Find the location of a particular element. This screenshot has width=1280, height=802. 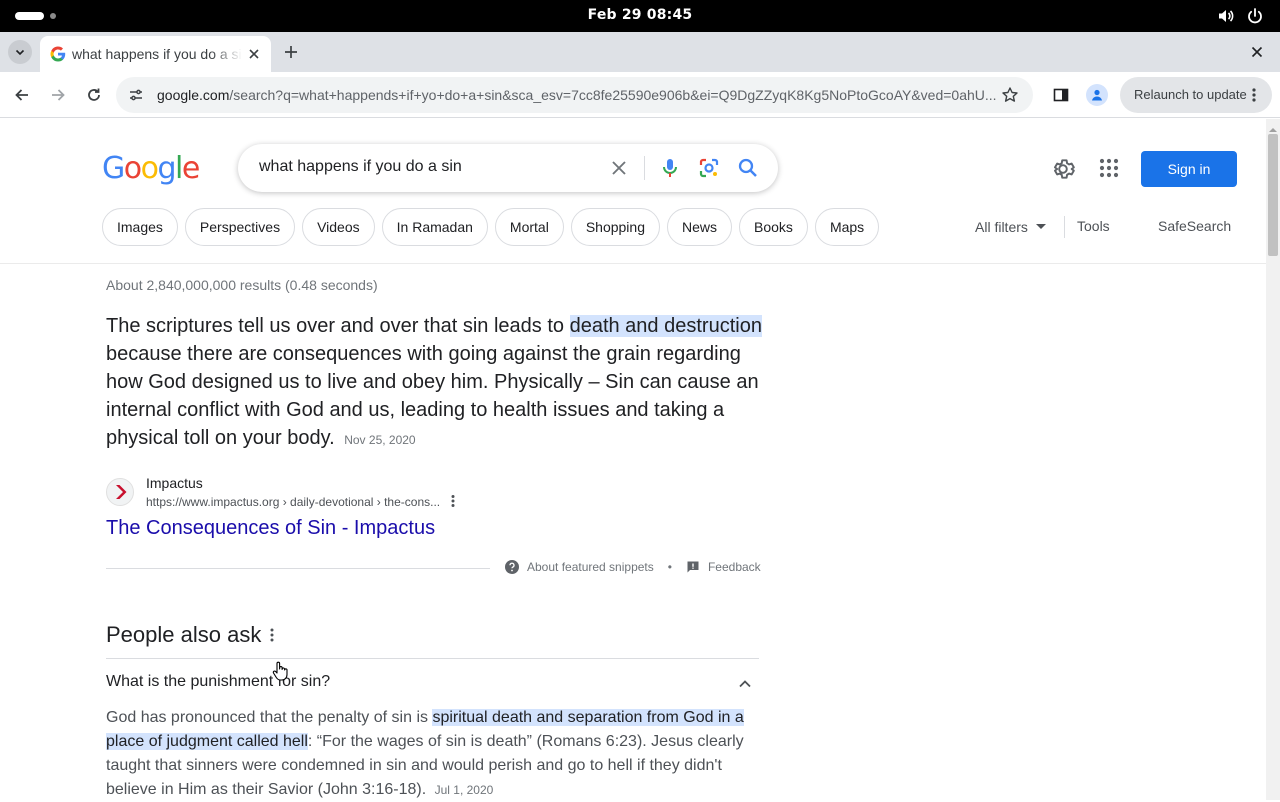

feedback-link: Feedback is located at coordinates (734, 567).